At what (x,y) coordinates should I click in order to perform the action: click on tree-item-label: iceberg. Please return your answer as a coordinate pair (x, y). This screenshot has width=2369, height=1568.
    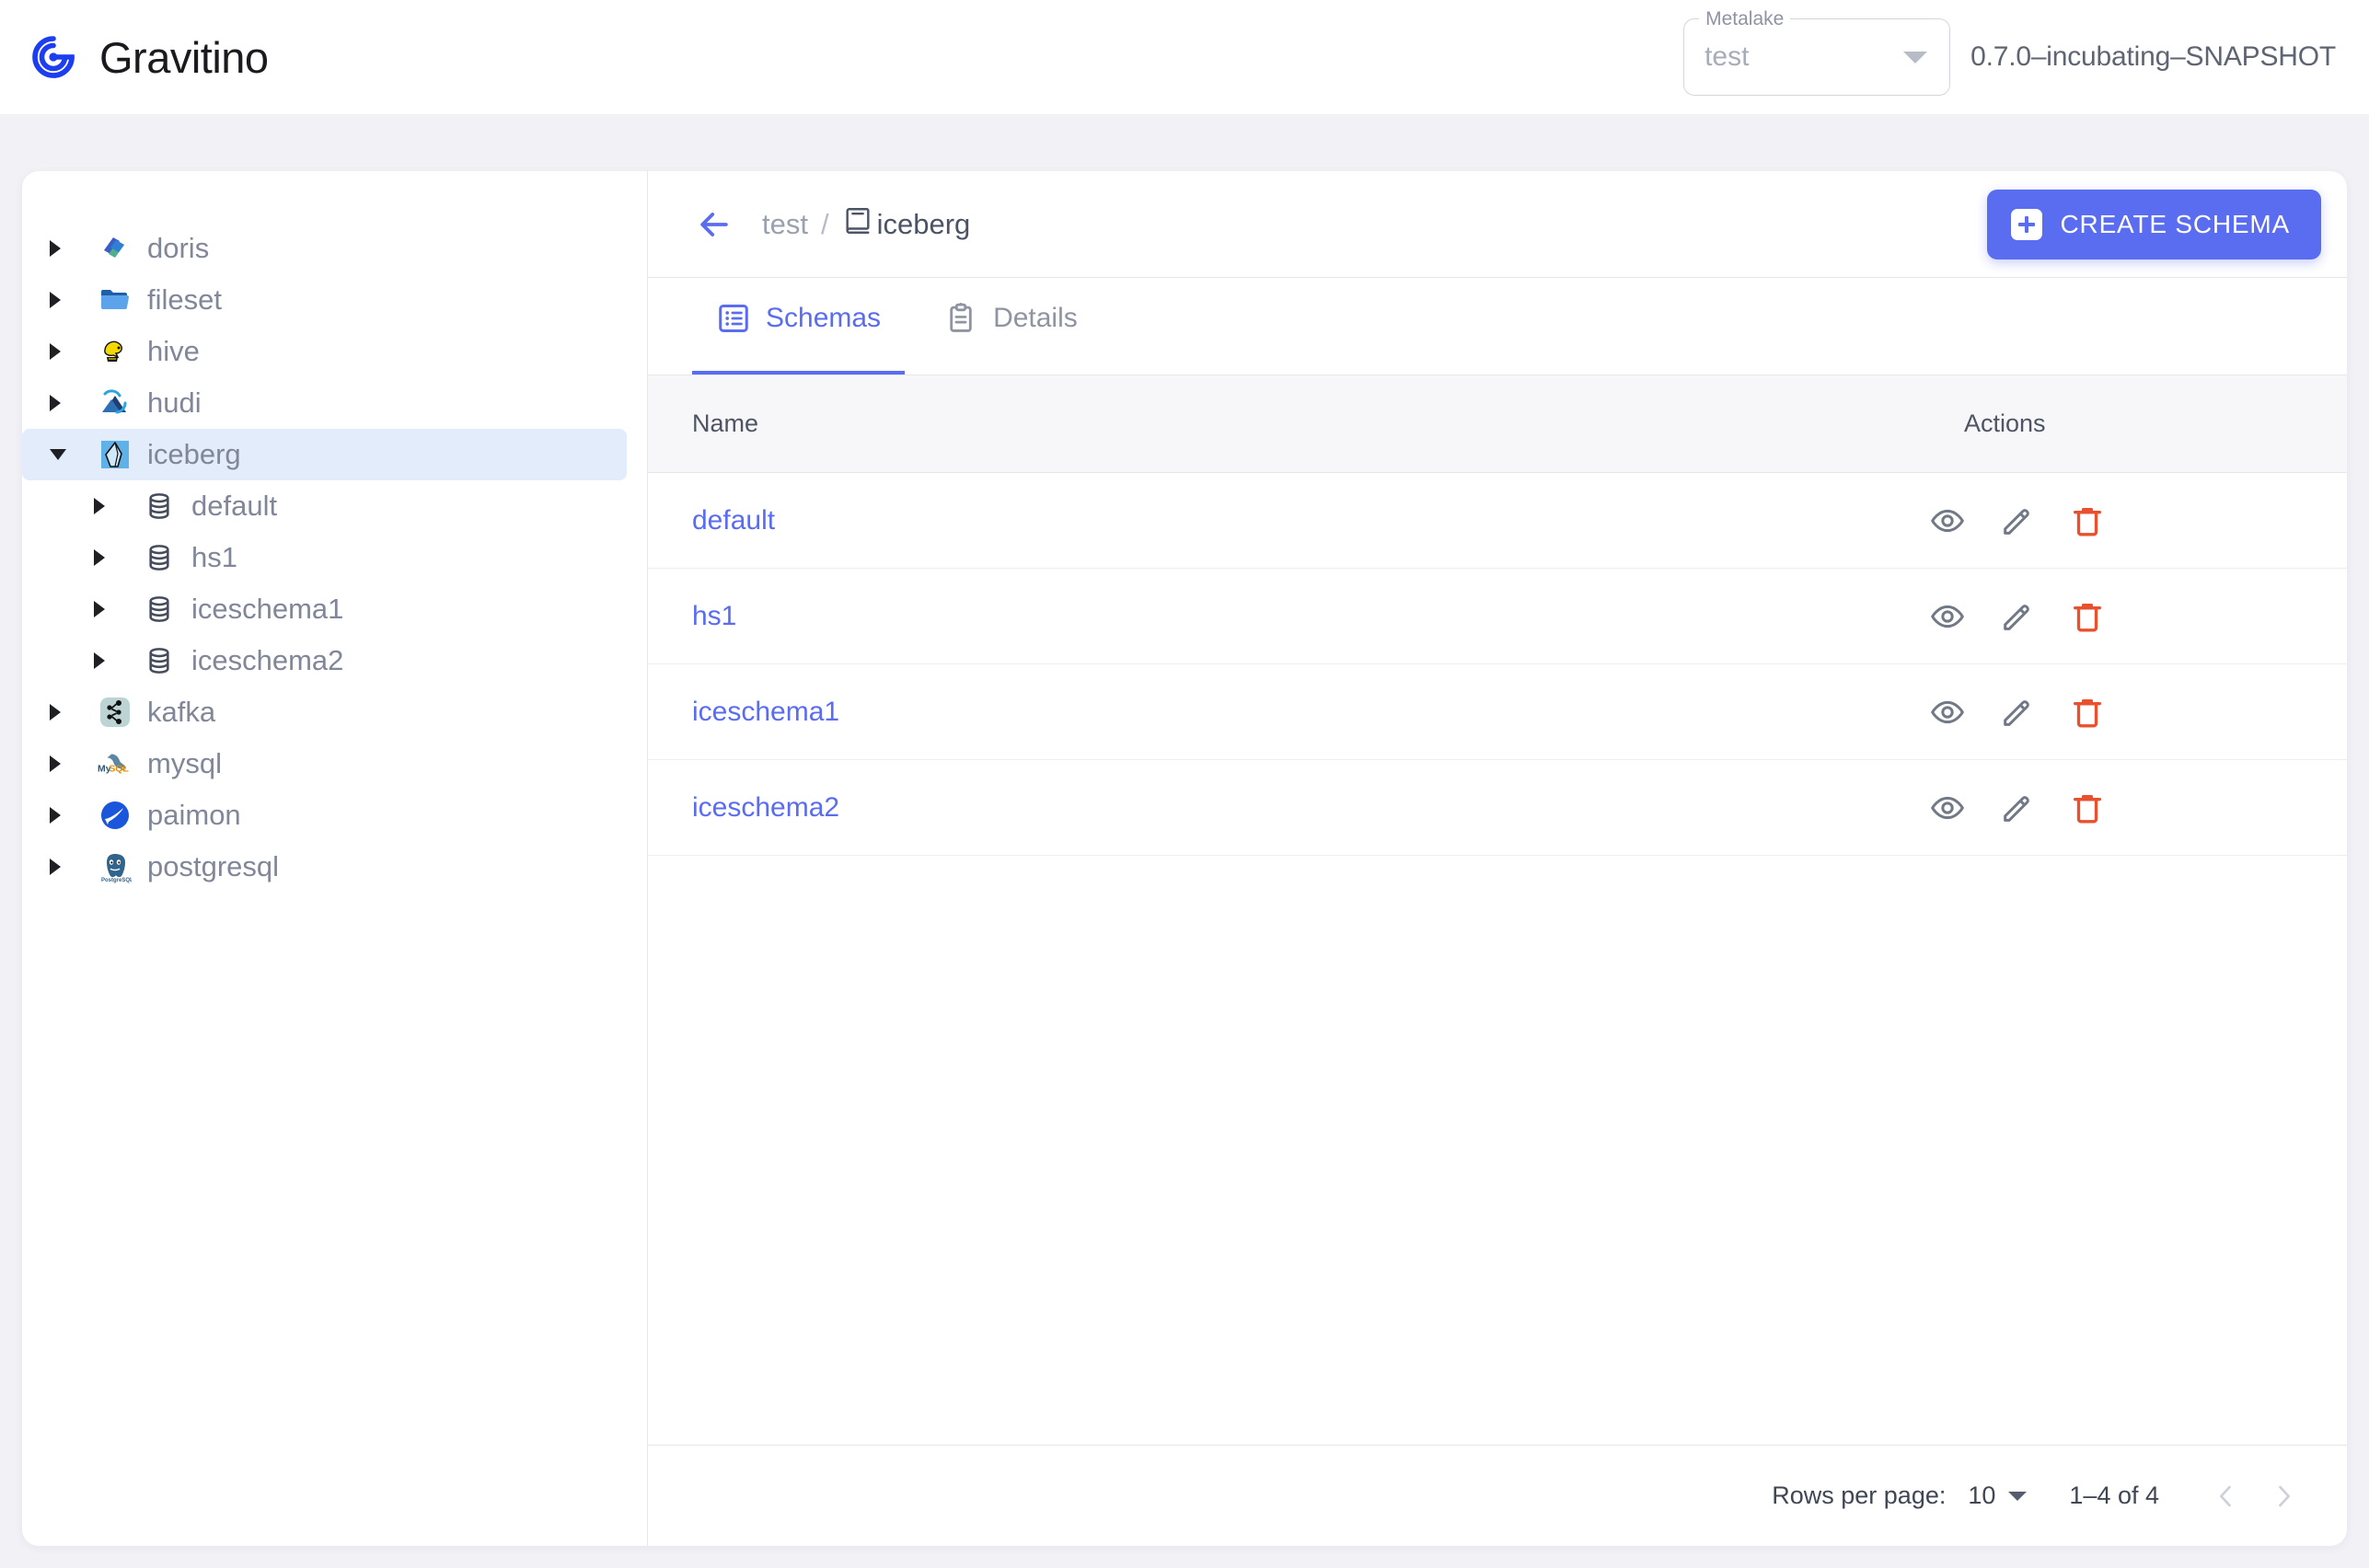
    Looking at the image, I should click on (194, 454).